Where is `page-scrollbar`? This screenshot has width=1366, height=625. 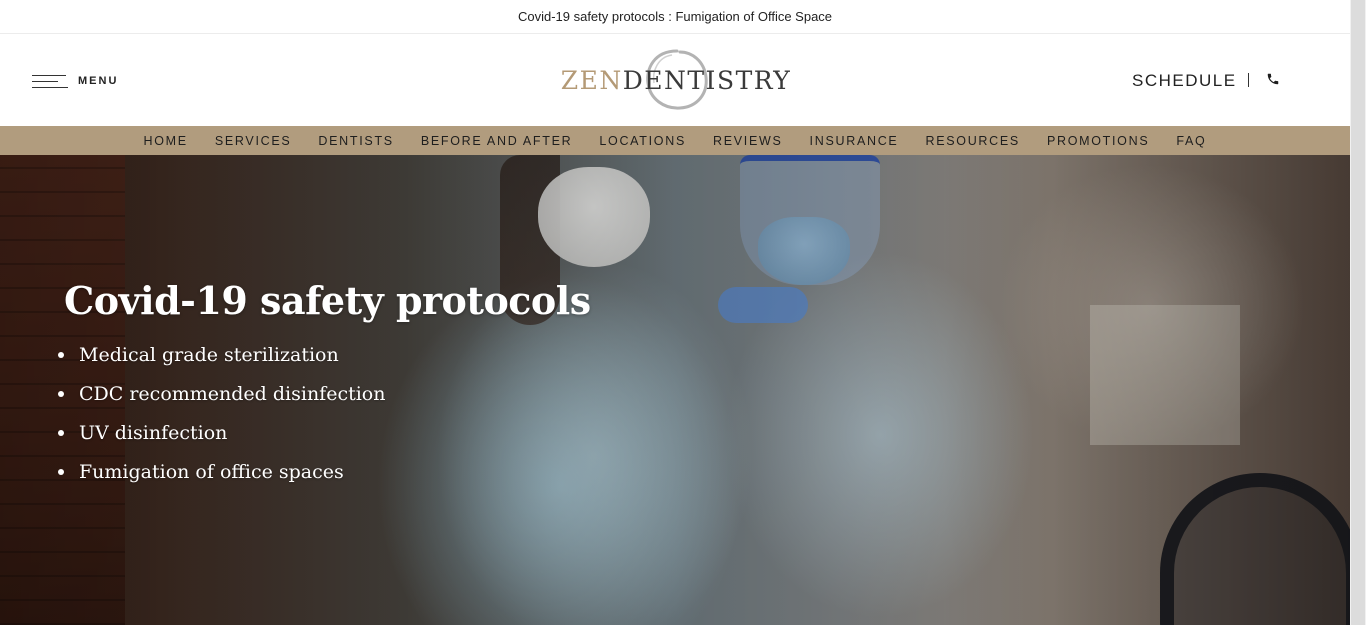
page-scrollbar is located at coordinates (1358, 312).